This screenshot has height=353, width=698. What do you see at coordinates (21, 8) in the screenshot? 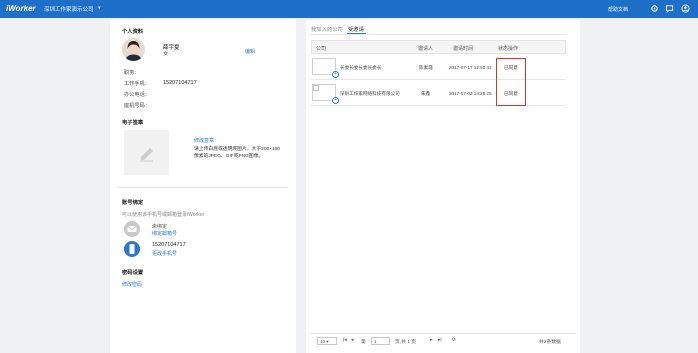
I see `app-logo: iWorker` at bounding box center [21, 8].